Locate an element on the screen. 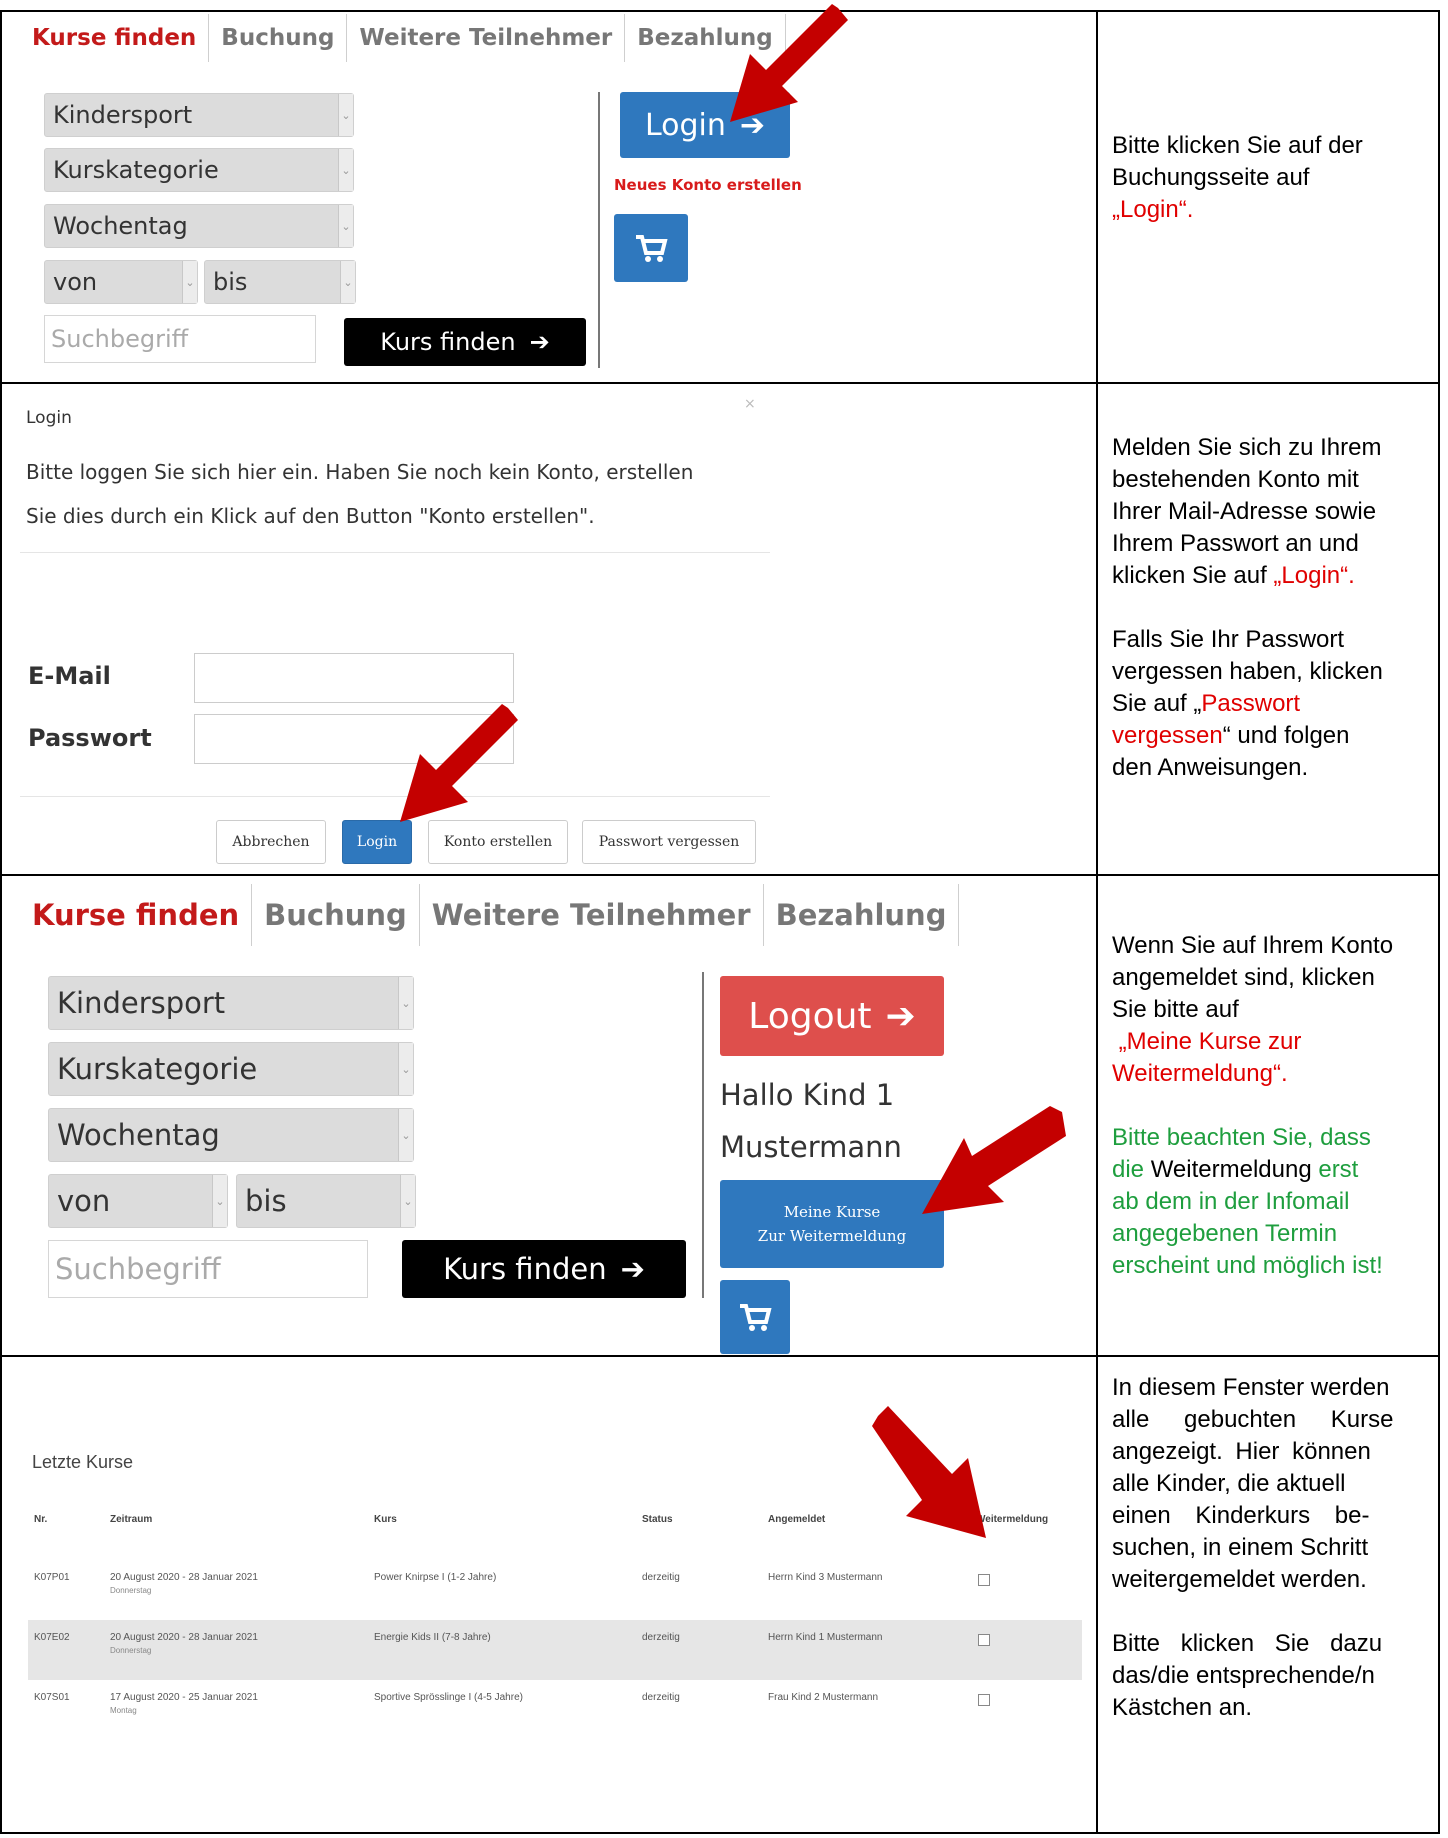  instruction-line: weitergemeldet werden. is located at coordinates (1239, 1579).